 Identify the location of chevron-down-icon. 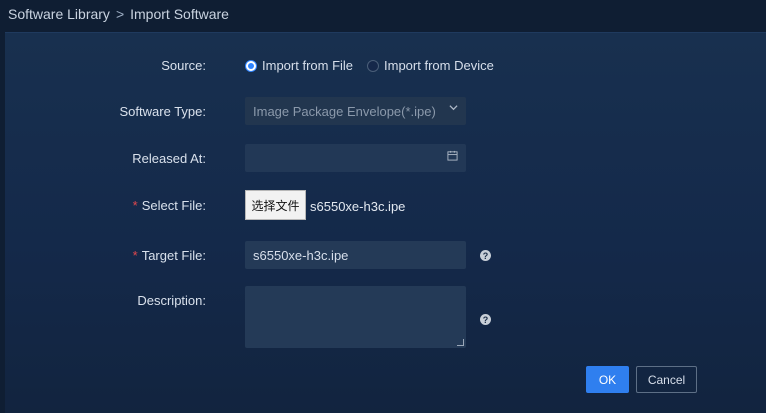
(453, 109).